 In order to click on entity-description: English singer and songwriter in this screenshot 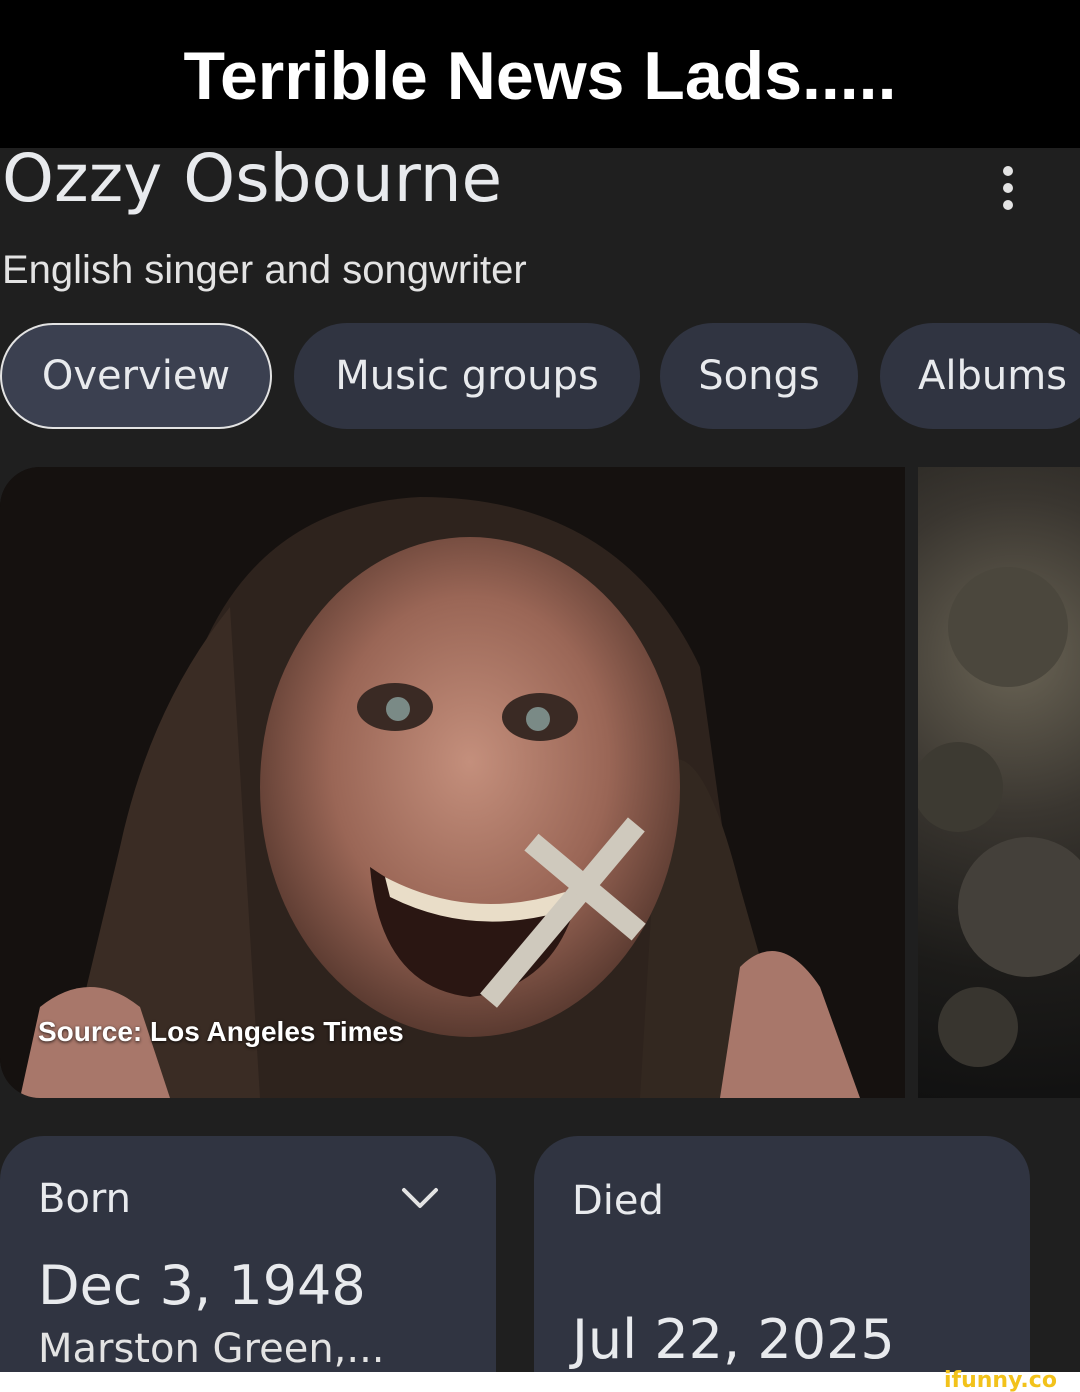, I will do `click(264, 270)`.